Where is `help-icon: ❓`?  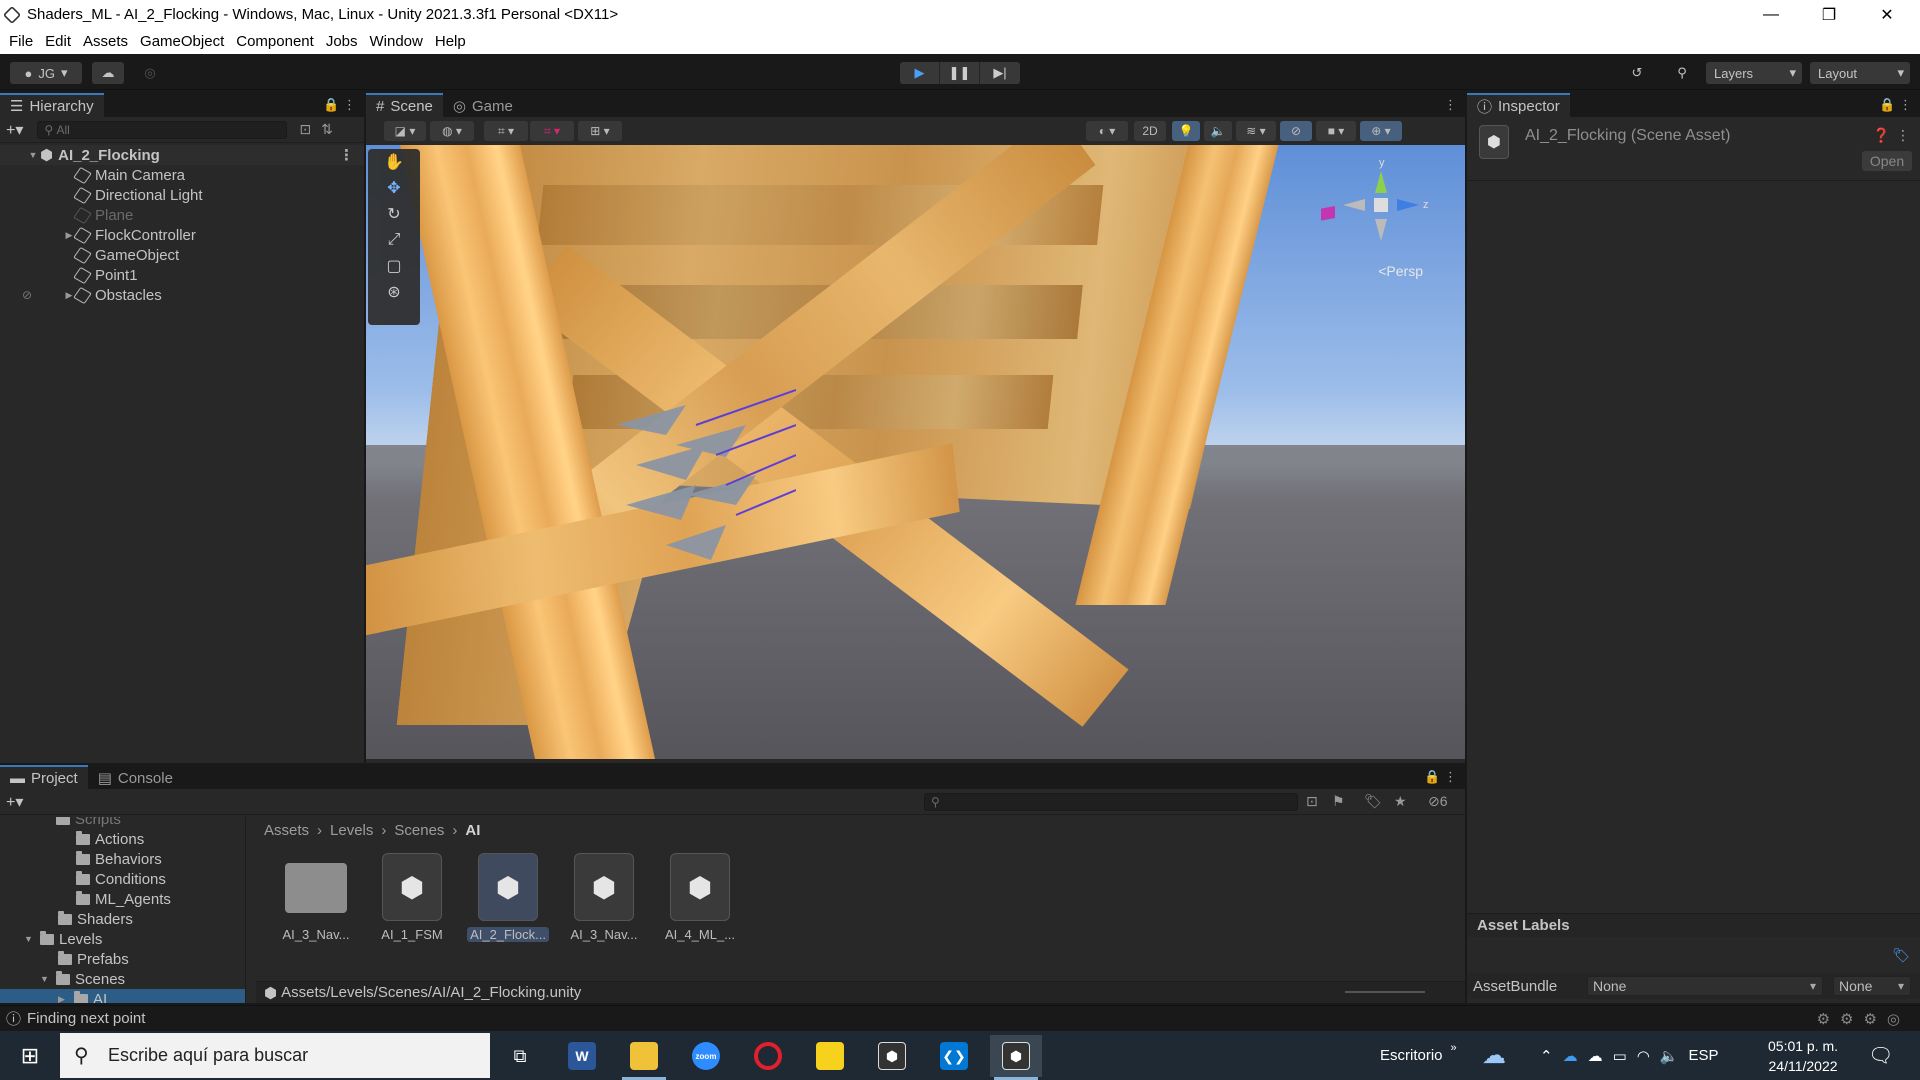
help-icon: ❓ is located at coordinates (1881, 135).